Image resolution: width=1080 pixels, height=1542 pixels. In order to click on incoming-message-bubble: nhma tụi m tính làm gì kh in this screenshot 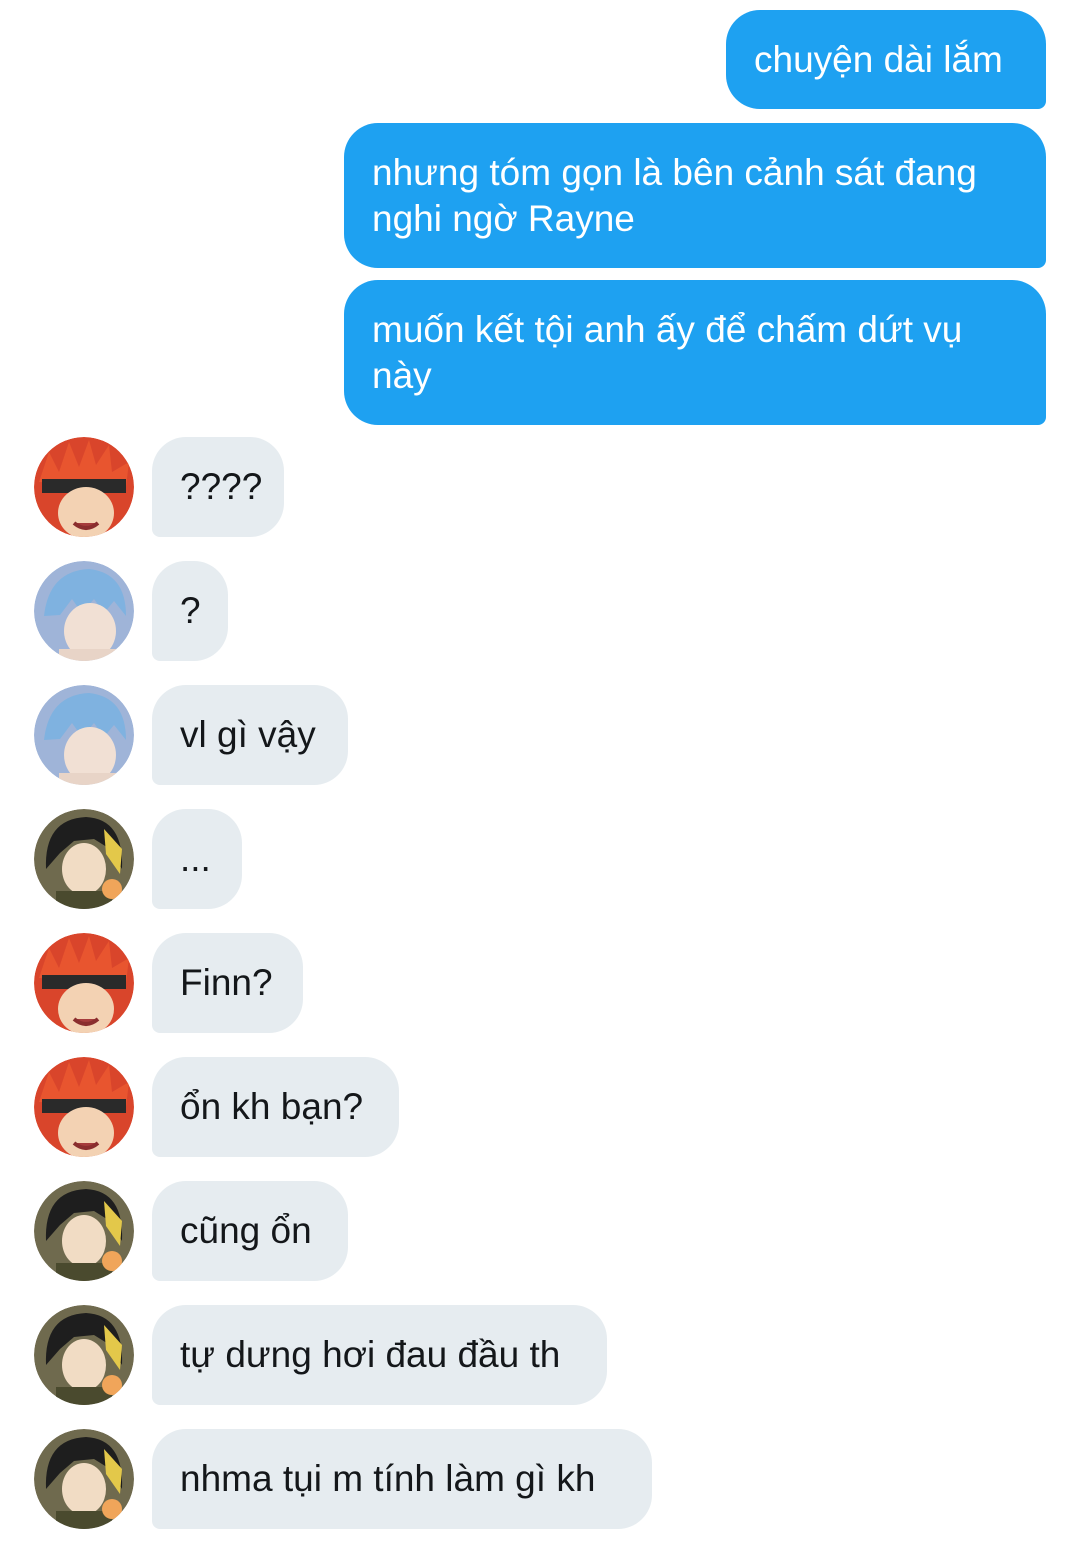, I will do `click(402, 1479)`.